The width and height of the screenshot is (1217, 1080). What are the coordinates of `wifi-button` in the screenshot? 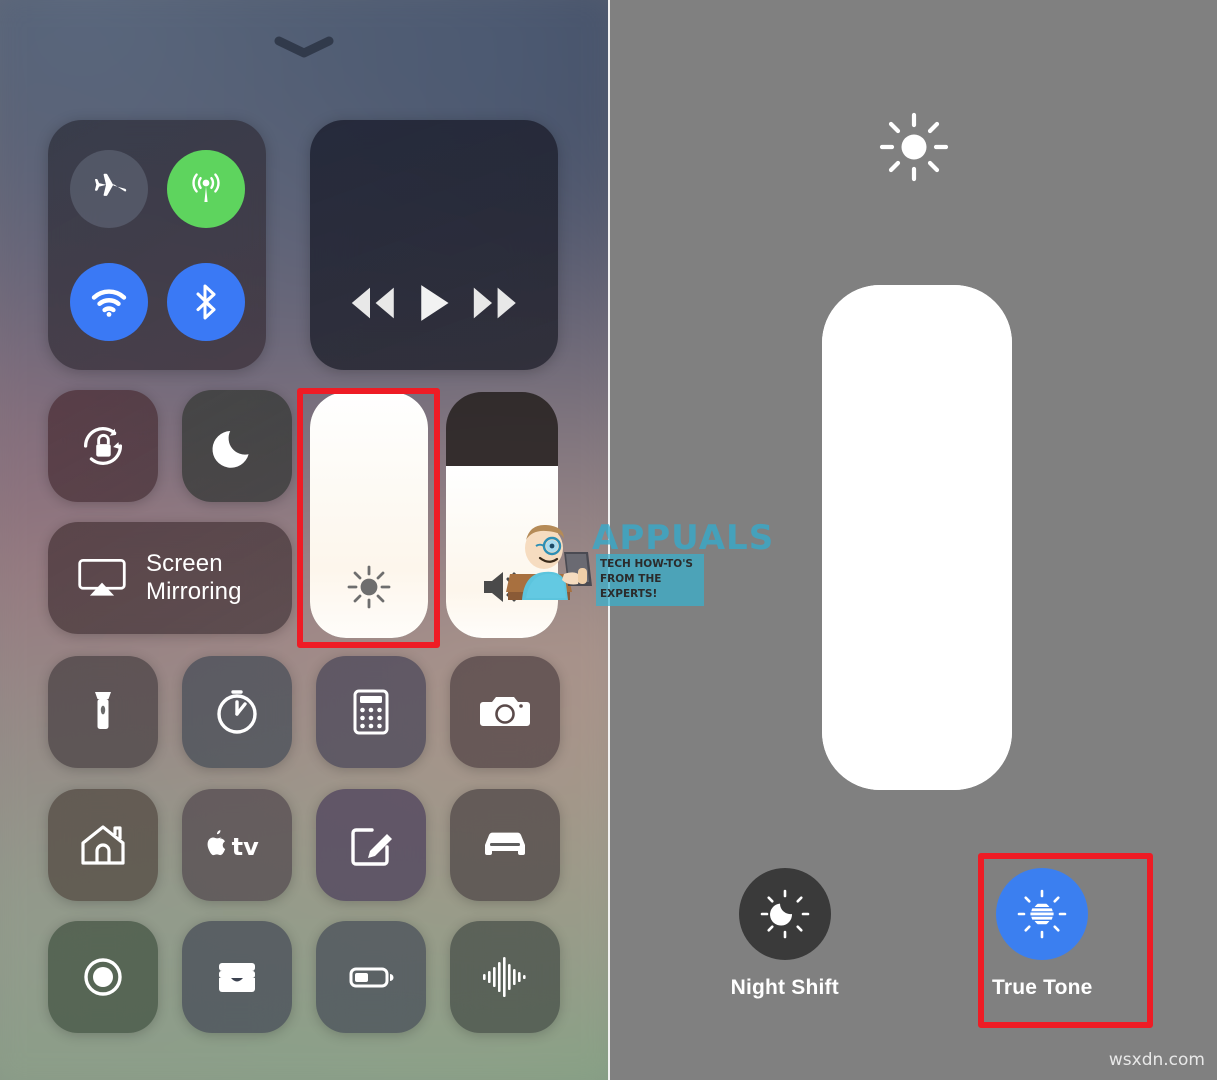 It's located at (108, 301).